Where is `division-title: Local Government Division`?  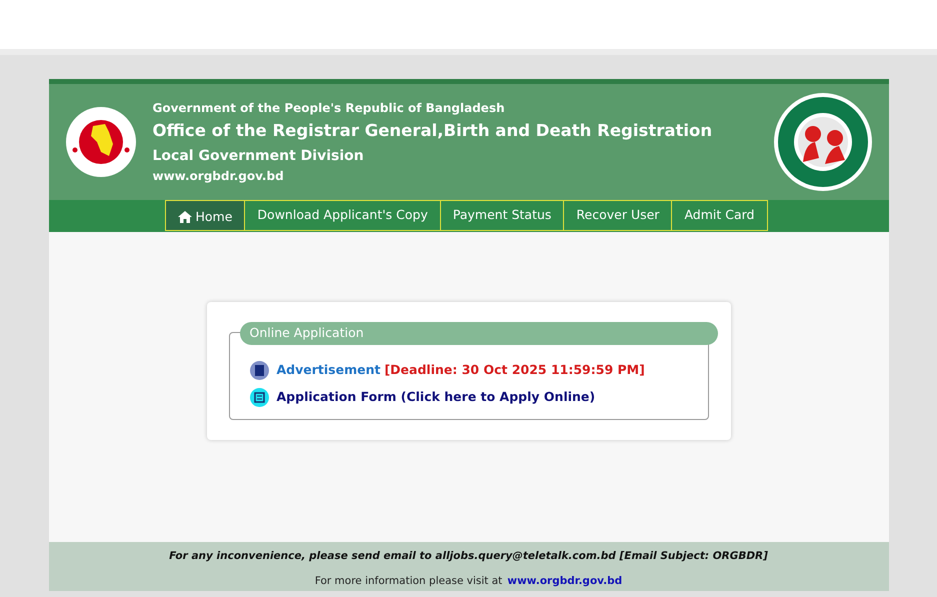
division-title: Local Government Division is located at coordinates (258, 156).